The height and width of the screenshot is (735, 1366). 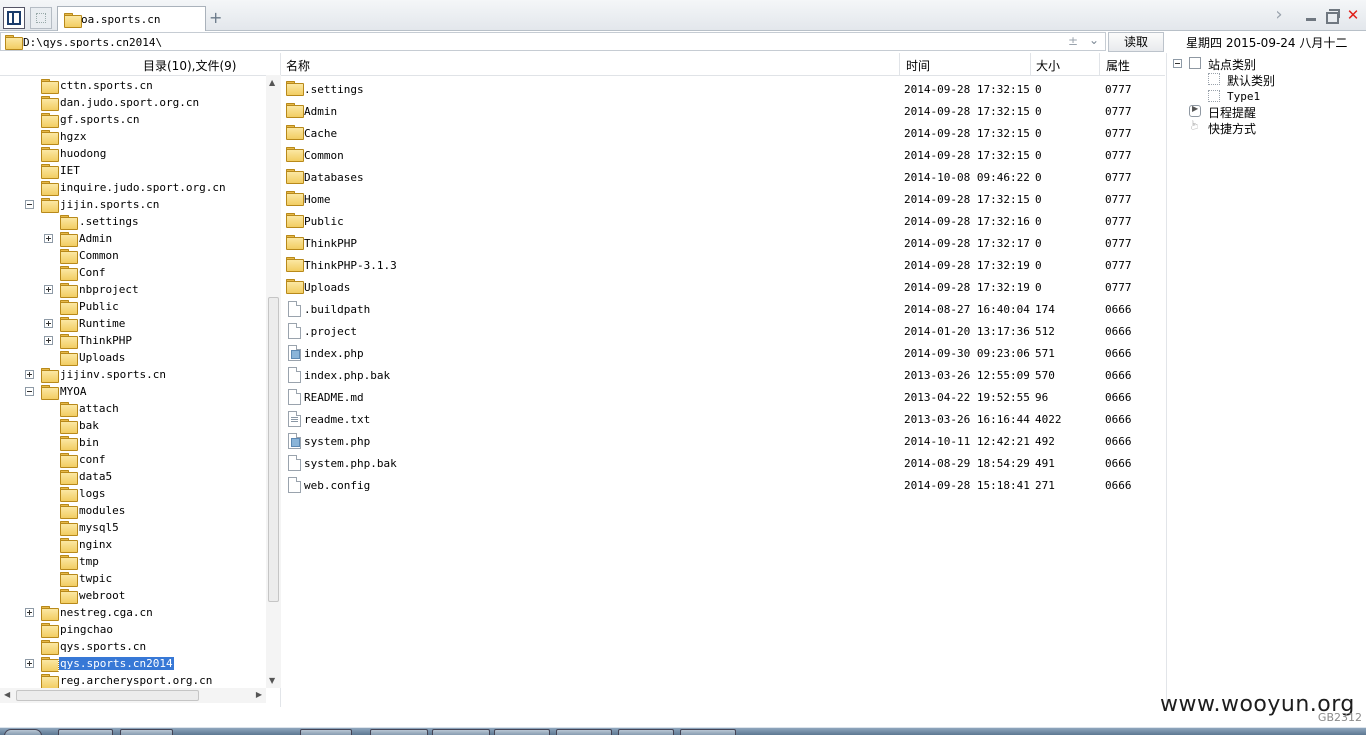 I want to click on new-tab-button: +, so click(x=215, y=17).